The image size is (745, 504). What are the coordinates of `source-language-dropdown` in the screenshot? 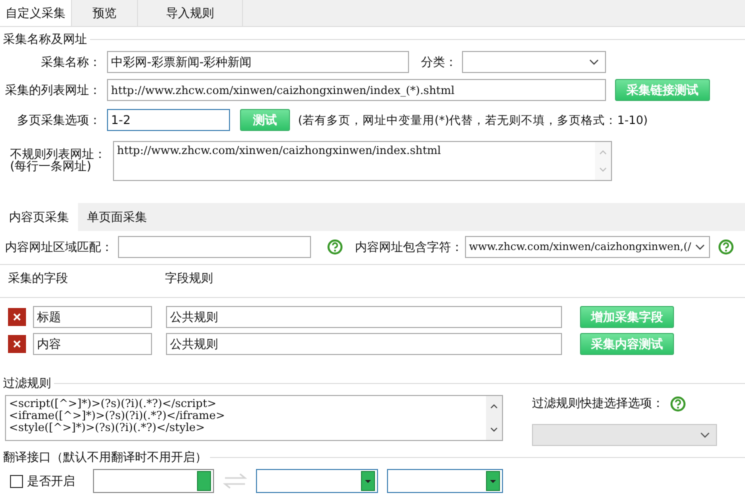 It's located at (317, 481).